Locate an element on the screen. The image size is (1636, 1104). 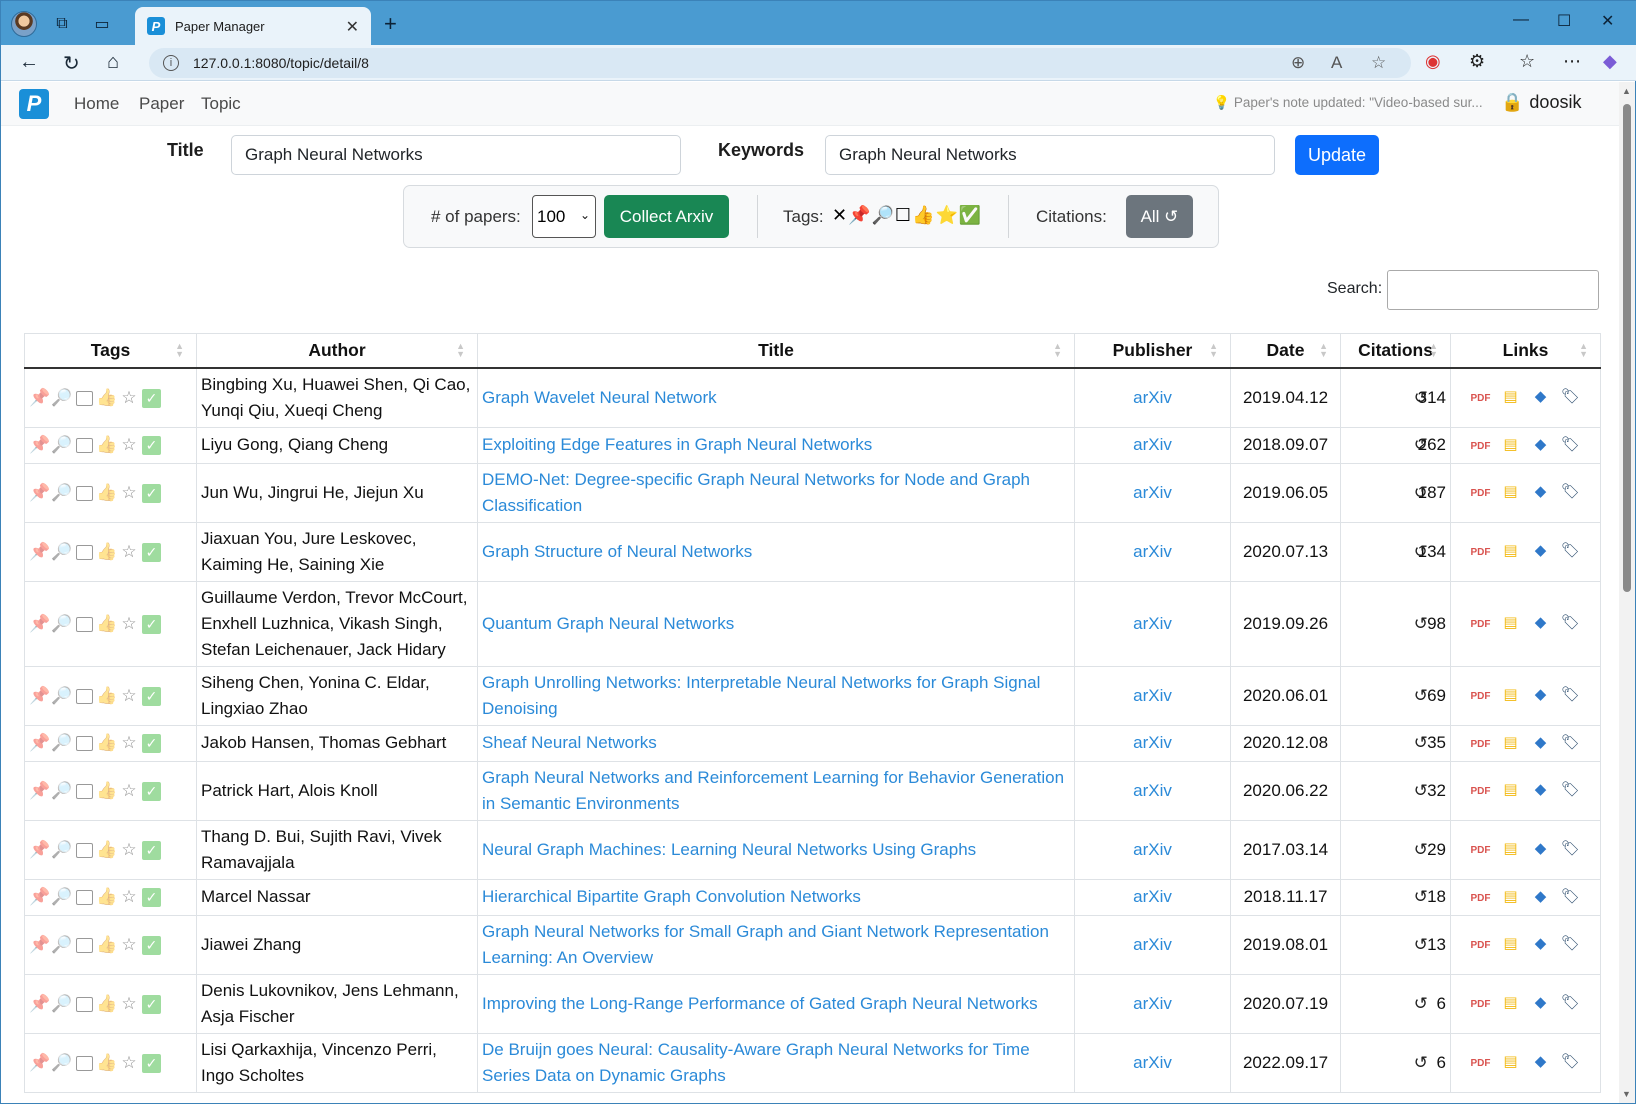
keywords-input: Graph Neural Networks is located at coordinates (1050, 155).